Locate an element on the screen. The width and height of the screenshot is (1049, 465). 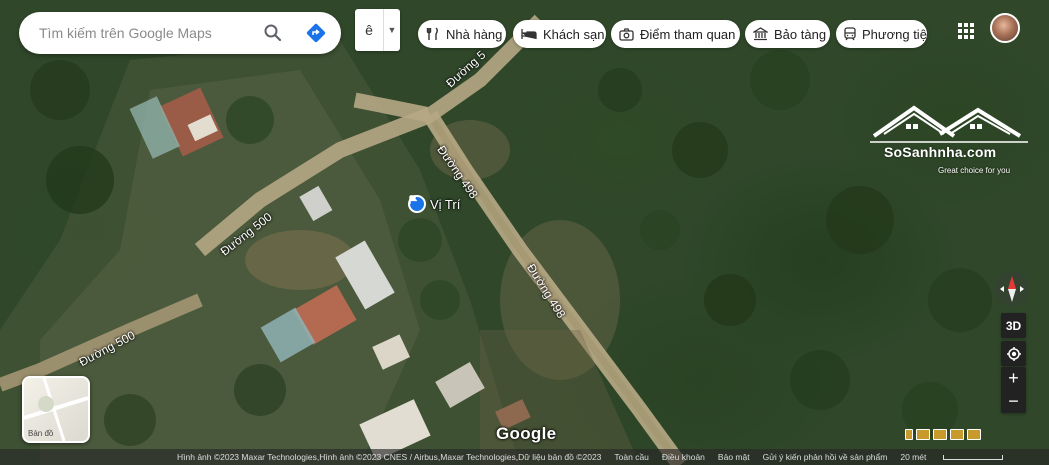
google-apps-button is located at coordinates (966, 31).